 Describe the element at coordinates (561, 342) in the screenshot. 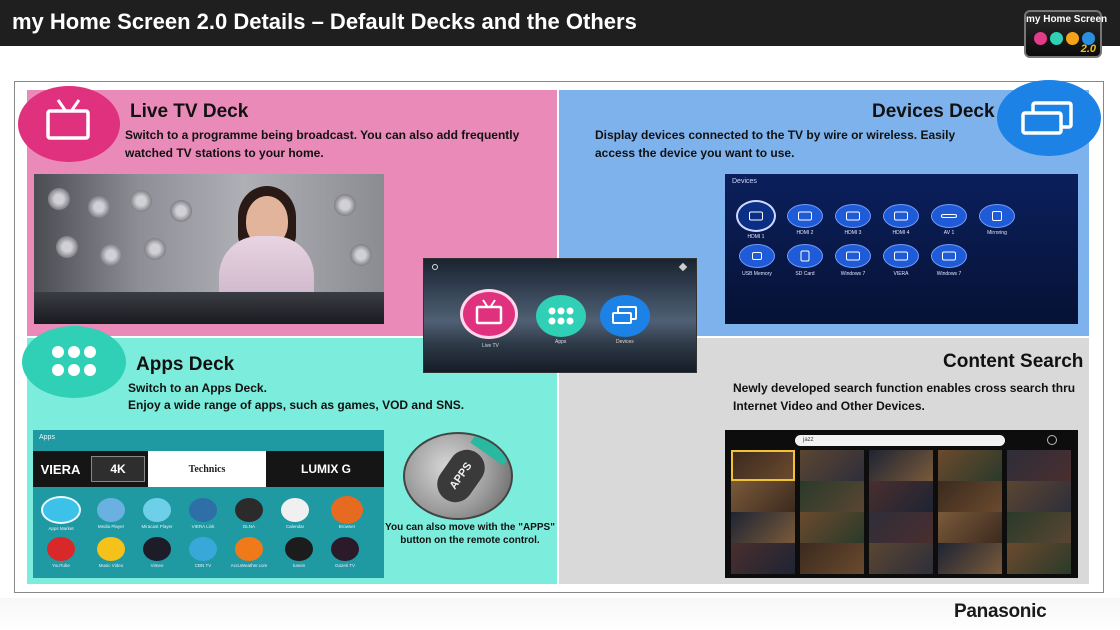

I see `center-label: Apps` at that location.